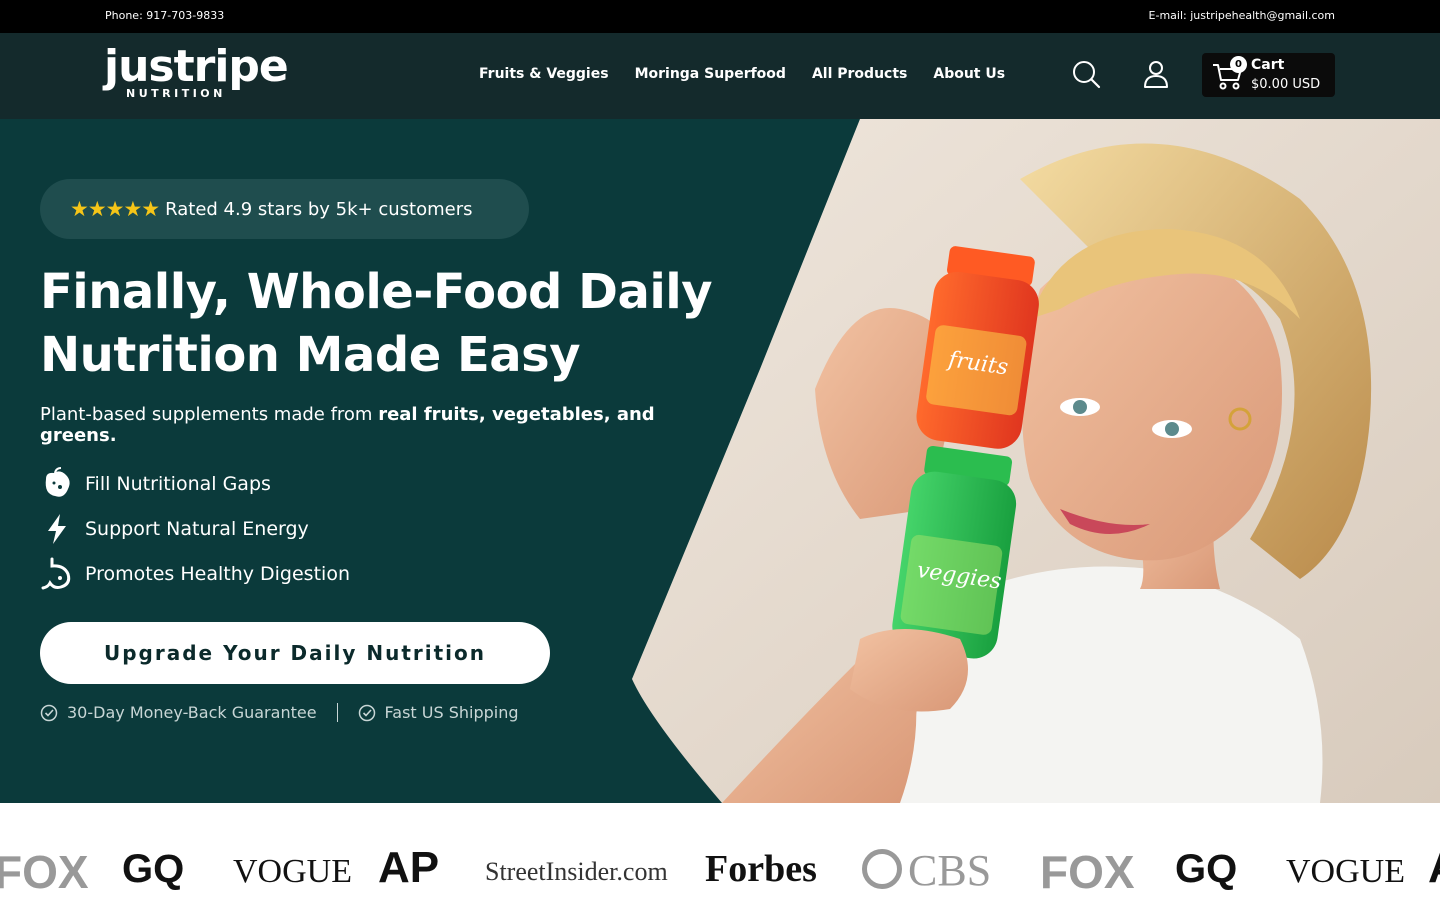 This screenshot has width=1440, height=900. Describe the element at coordinates (295, 653) in the screenshot. I see `upgrade-nutrition-button: Upgrade Your Daily Nutrition` at that location.